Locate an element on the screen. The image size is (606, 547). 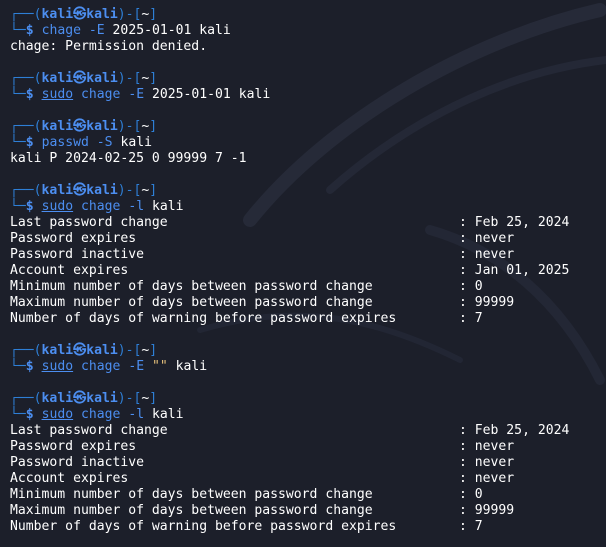
chage-row: Last password change: Feb 25, 2024 is located at coordinates (289, 223).